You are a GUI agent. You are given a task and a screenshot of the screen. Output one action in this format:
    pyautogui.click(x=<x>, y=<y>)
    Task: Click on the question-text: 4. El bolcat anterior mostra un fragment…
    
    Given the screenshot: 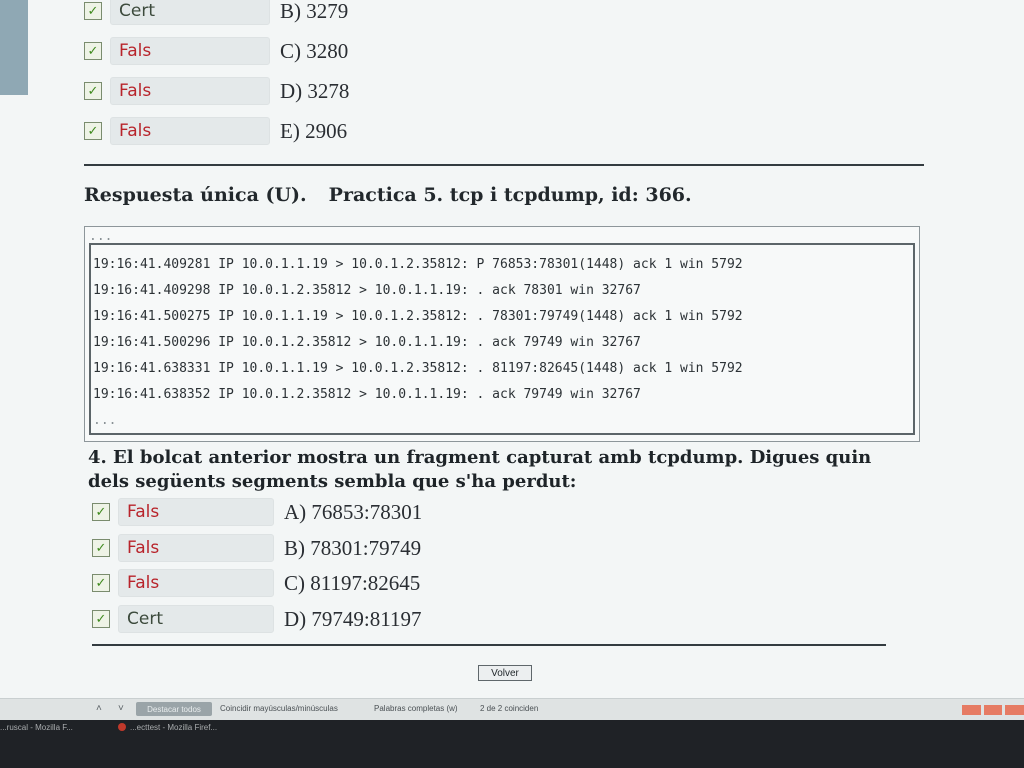 What is the action you would take?
    pyautogui.click(x=480, y=469)
    